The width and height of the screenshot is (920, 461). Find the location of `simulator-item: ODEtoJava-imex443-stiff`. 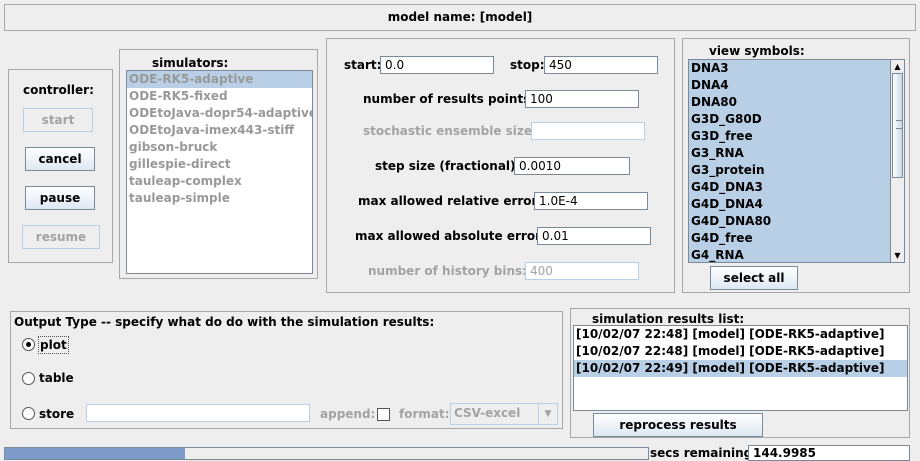

simulator-item: ODEtoJava-imex443-stiff is located at coordinates (219, 130).